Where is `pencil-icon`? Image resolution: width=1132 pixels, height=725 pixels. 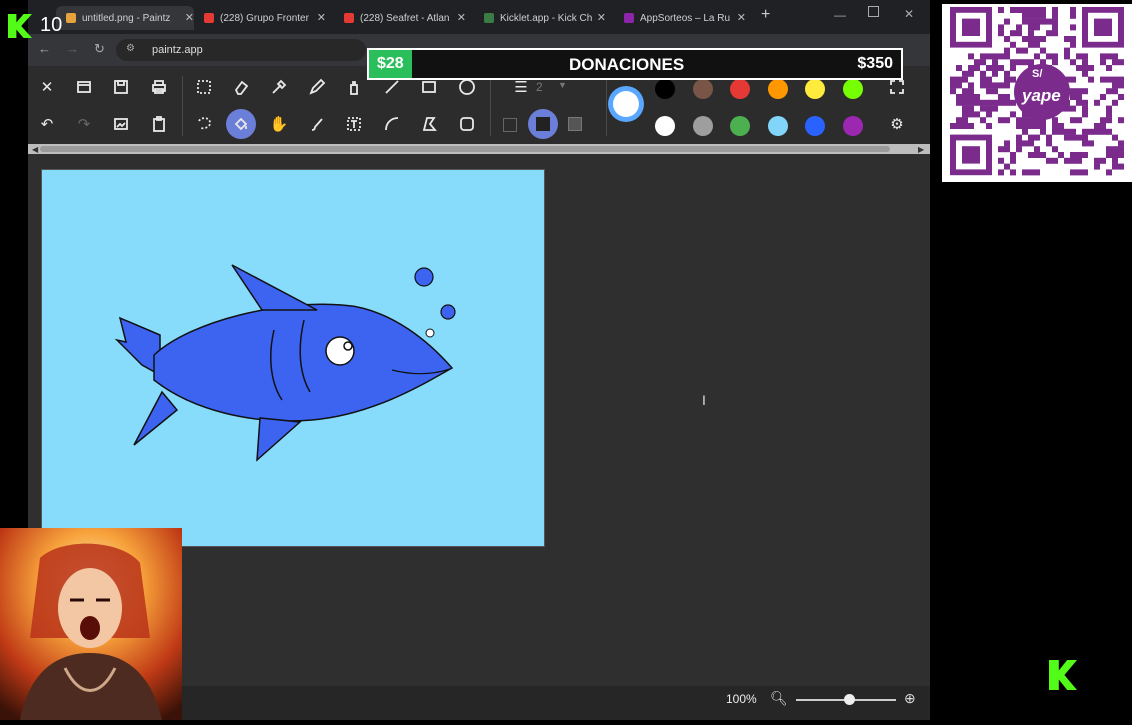 pencil-icon is located at coordinates (317, 87).